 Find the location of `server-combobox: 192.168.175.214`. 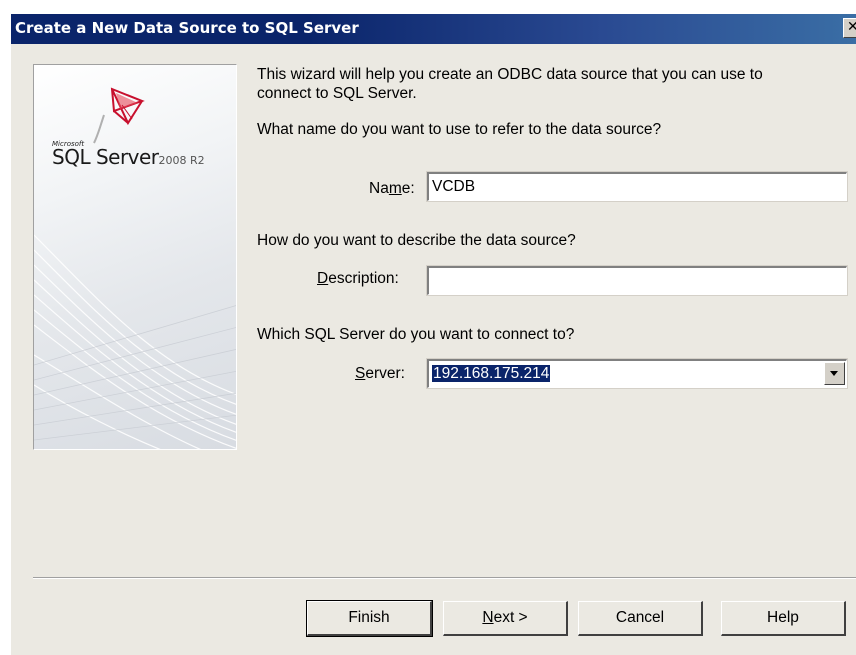

server-combobox: 192.168.175.214 is located at coordinates (637, 373).